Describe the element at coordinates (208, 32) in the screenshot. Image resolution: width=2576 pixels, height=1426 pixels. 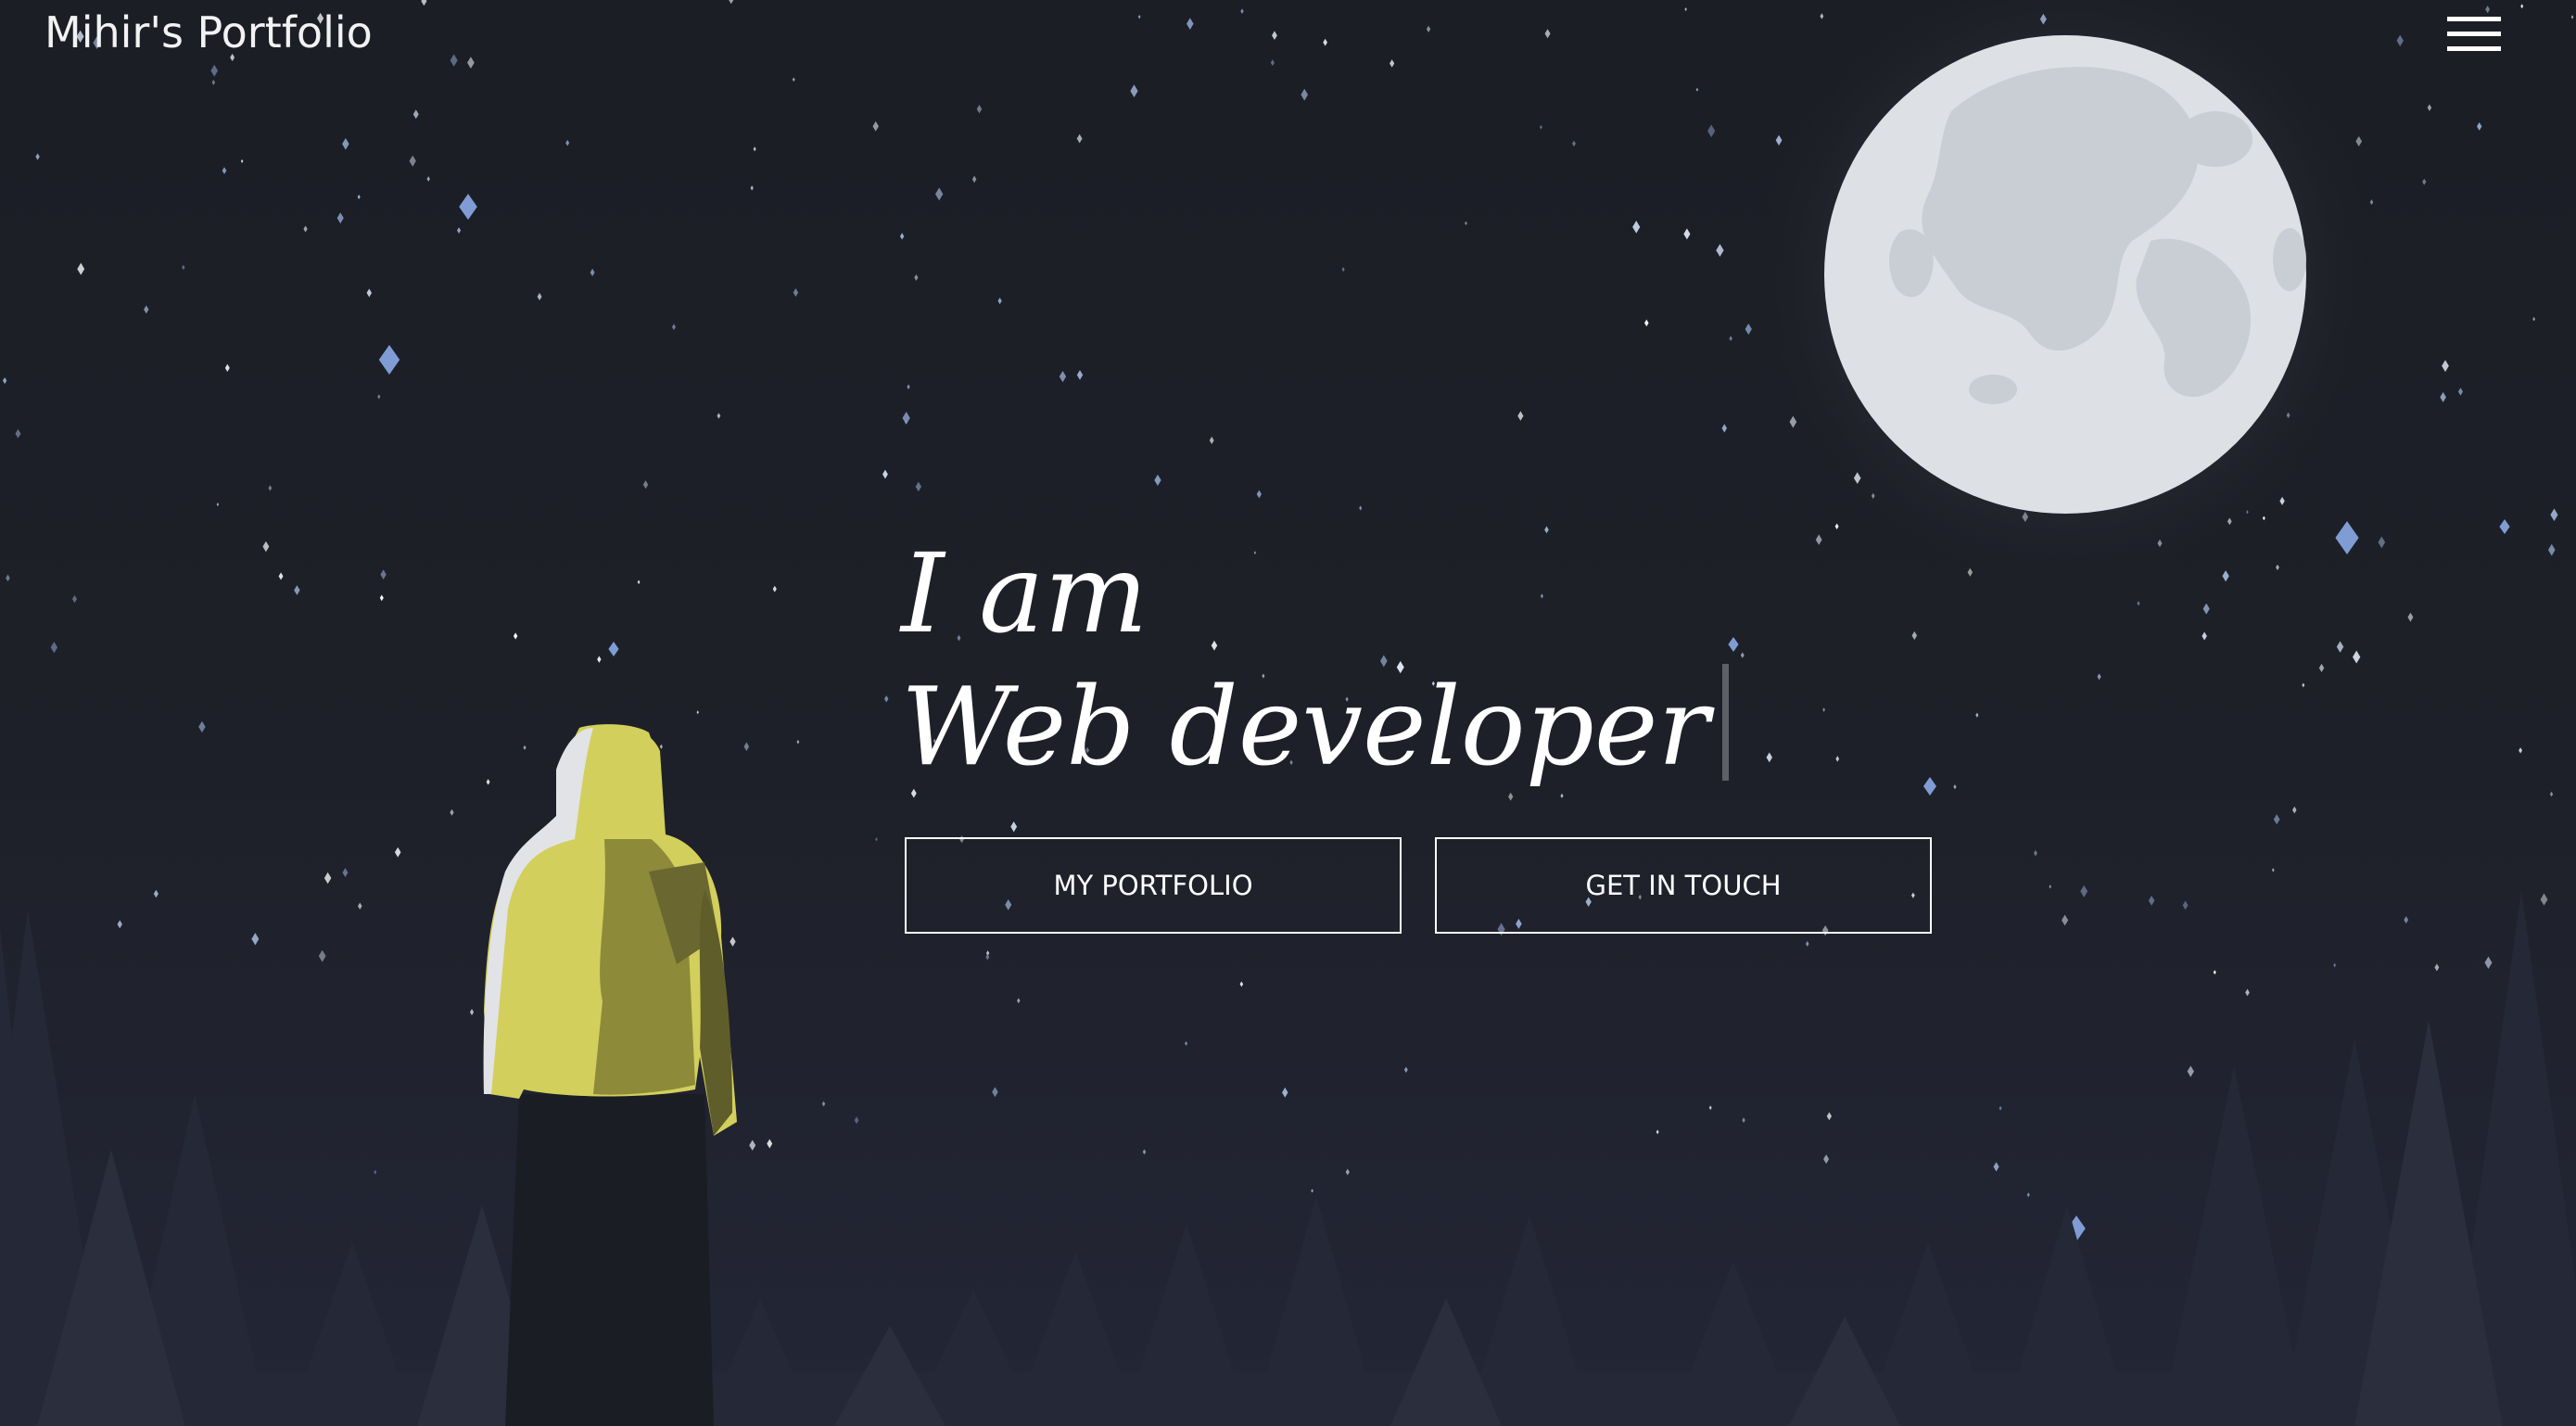
I see `brand-logo-link: Mihir's Portfolio` at that location.